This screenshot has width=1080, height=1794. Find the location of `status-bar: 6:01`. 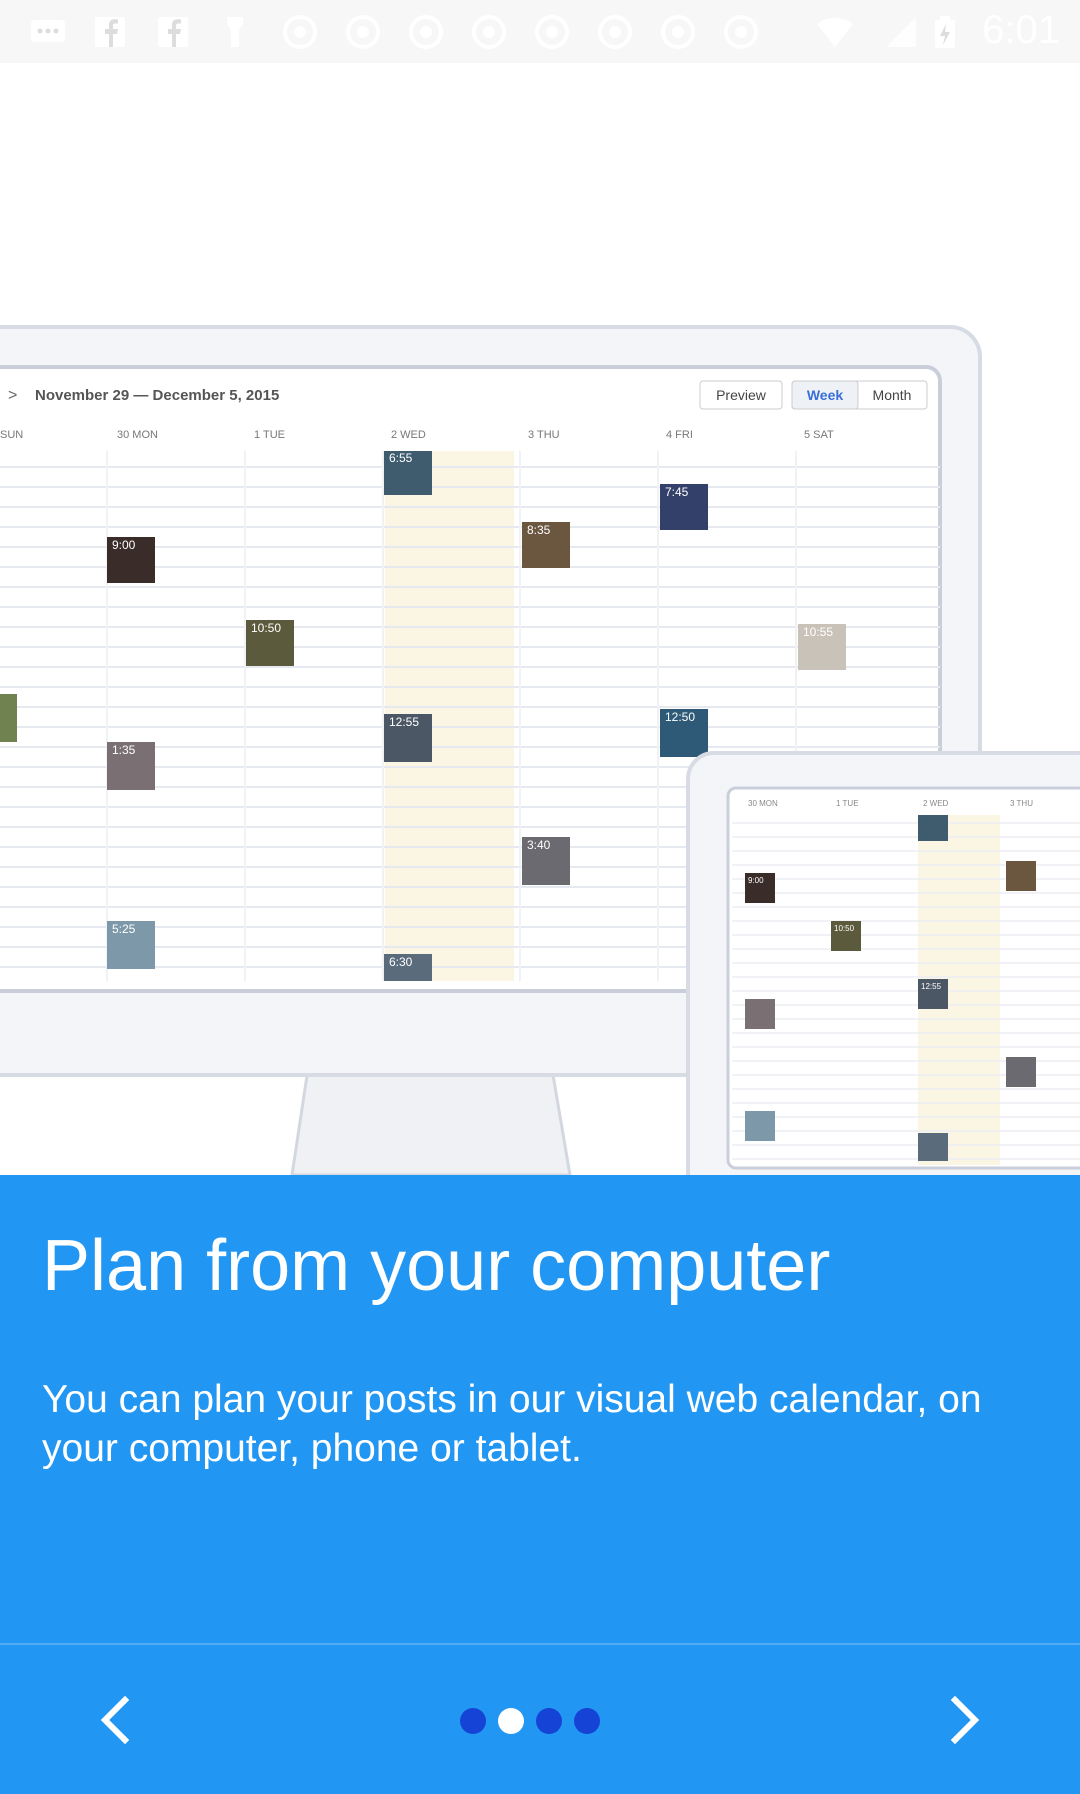

status-bar: 6:01 is located at coordinates (540, 31).